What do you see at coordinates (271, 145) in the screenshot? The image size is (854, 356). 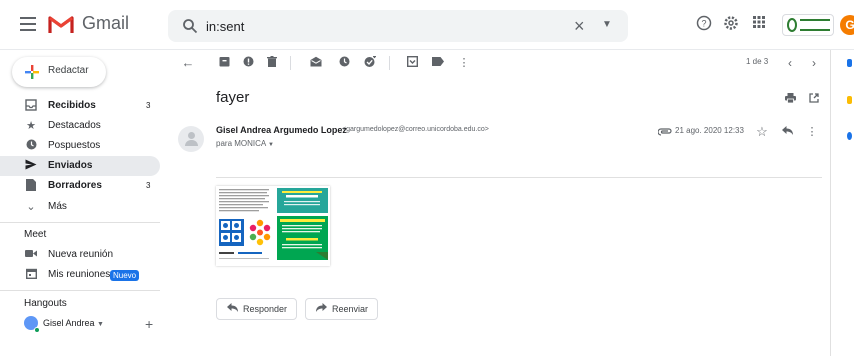 I see `recipient-details-icon: ▼` at bounding box center [271, 145].